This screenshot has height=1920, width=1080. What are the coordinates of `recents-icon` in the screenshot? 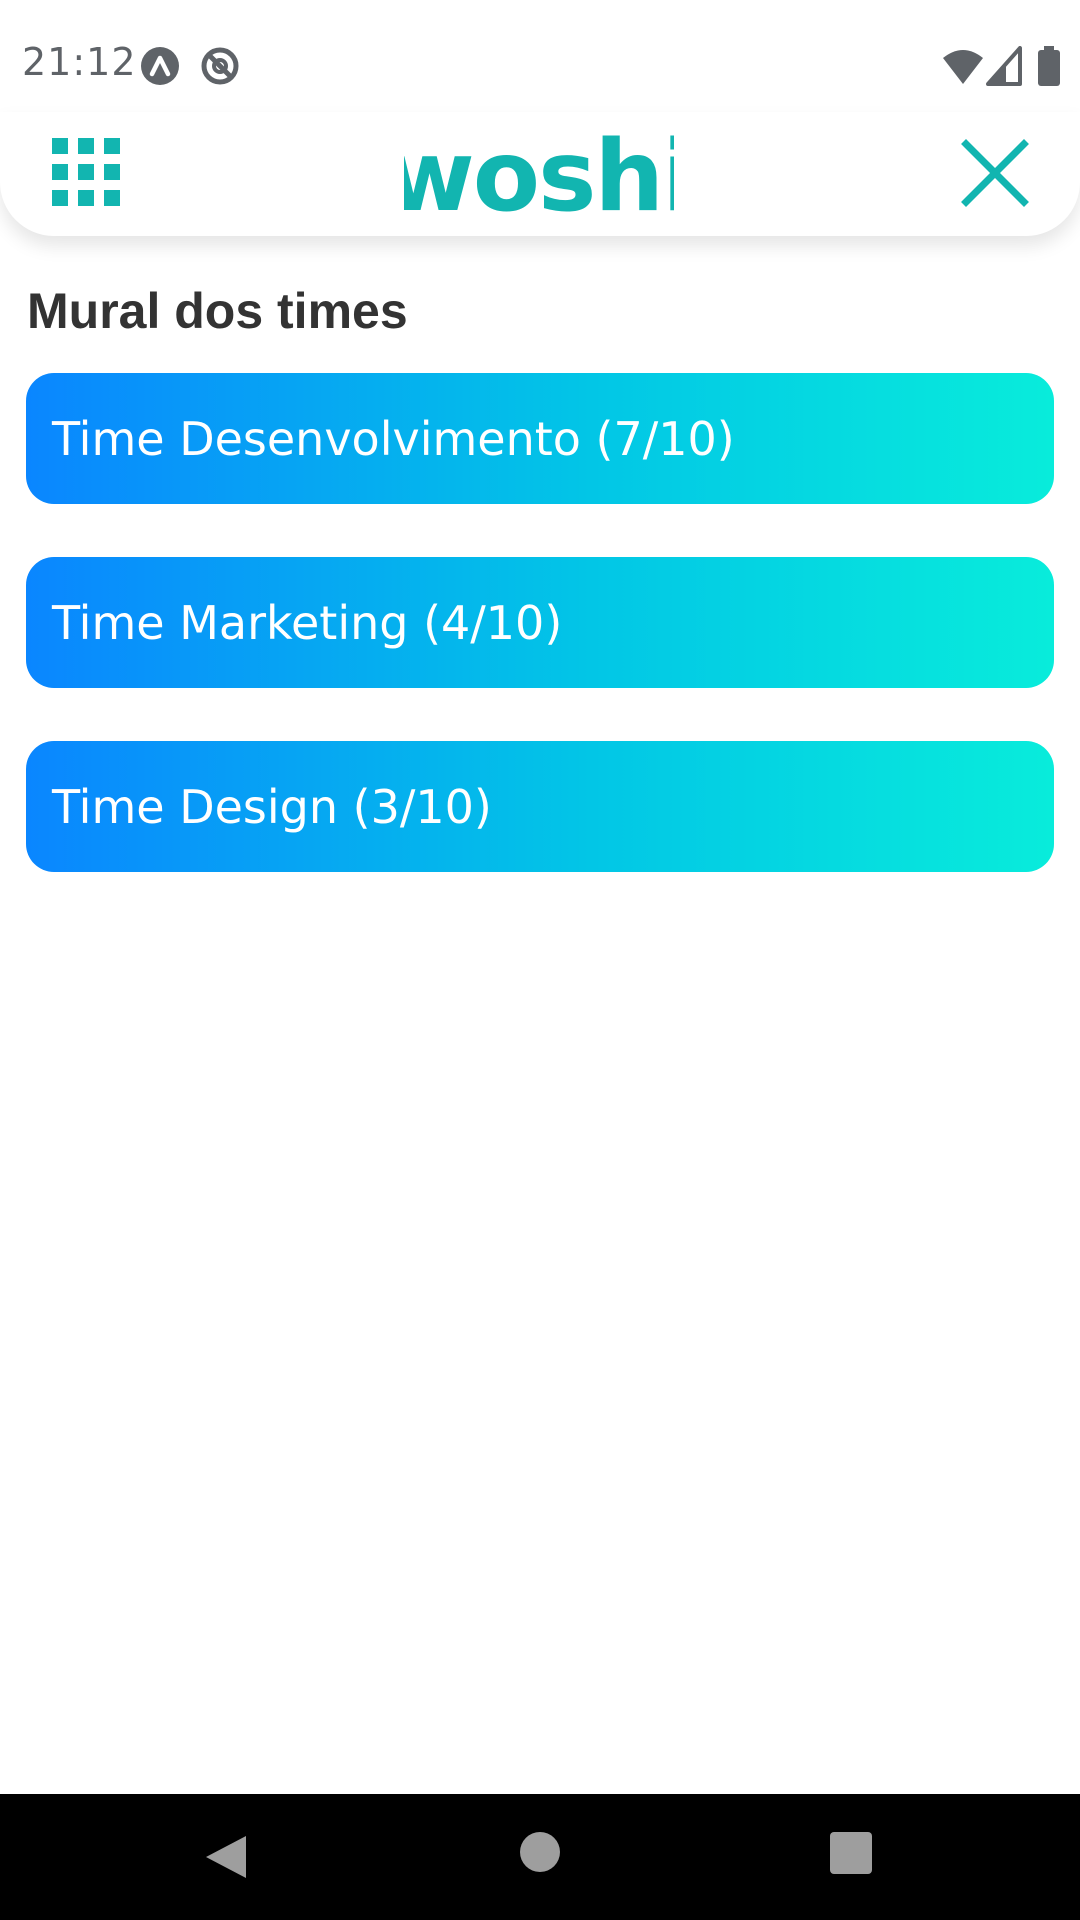 It's located at (851, 1853).